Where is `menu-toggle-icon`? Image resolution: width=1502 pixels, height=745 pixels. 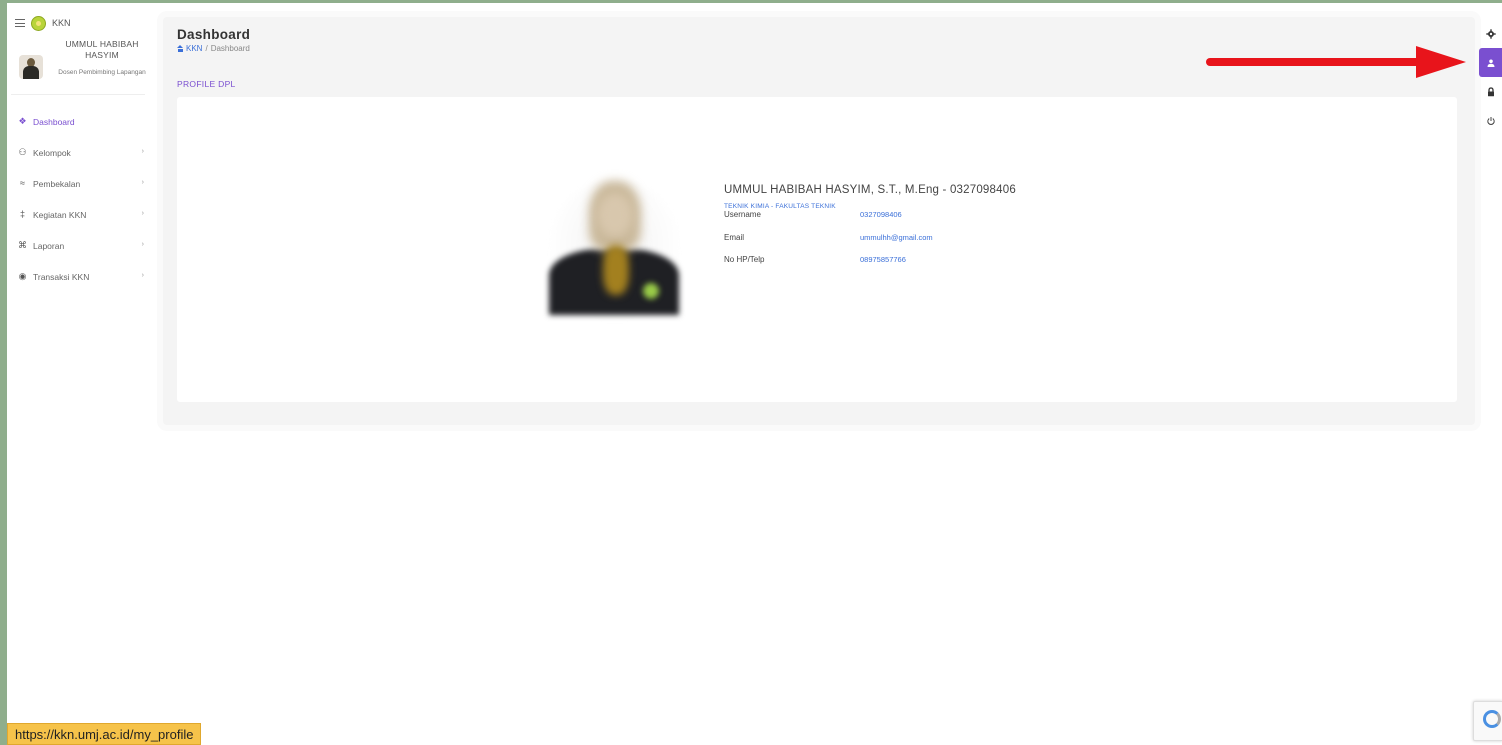
menu-toggle-icon is located at coordinates (20, 23).